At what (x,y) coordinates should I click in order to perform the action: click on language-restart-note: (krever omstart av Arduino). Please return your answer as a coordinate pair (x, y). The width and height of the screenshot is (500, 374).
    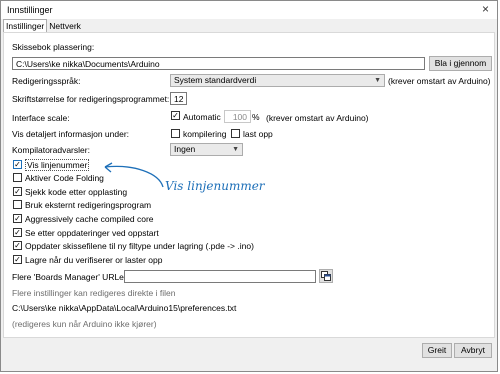
    Looking at the image, I should click on (439, 81).